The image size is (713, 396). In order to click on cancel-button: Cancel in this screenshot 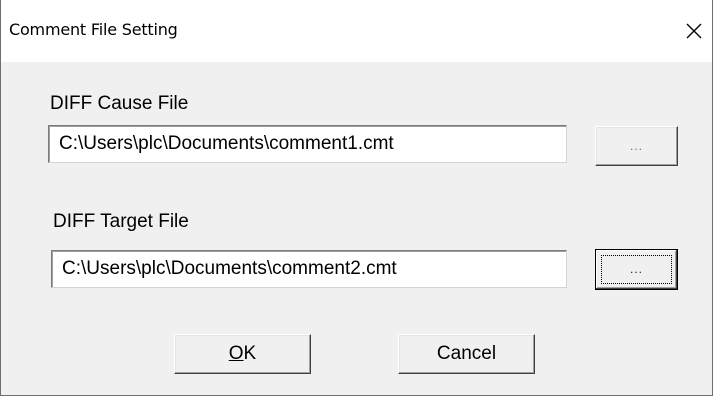, I will do `click(466, 354)`.